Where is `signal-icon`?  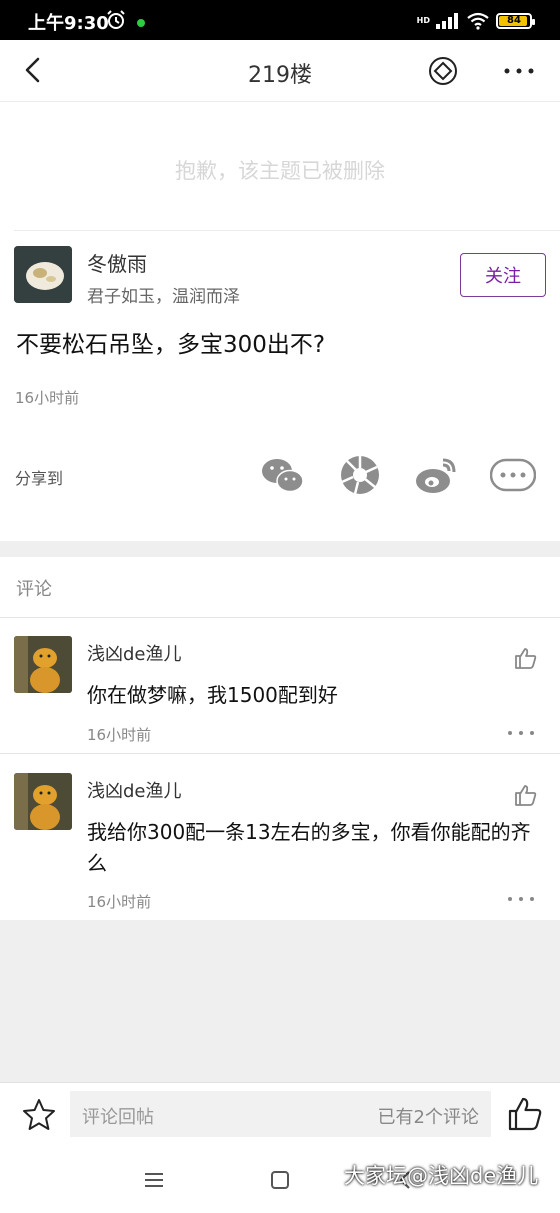
signal-icon is located at coordinates (447, 21).